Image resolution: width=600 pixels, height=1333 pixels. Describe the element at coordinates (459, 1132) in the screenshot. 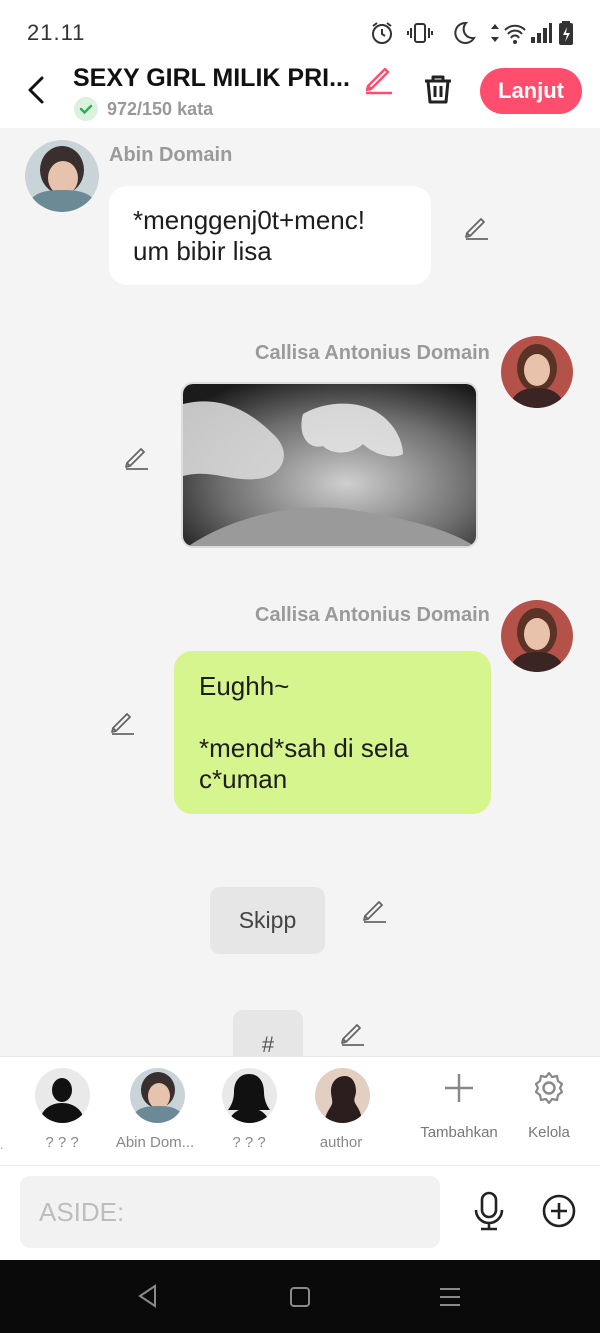

I see `add-character-label: Tambahkan` at that location.